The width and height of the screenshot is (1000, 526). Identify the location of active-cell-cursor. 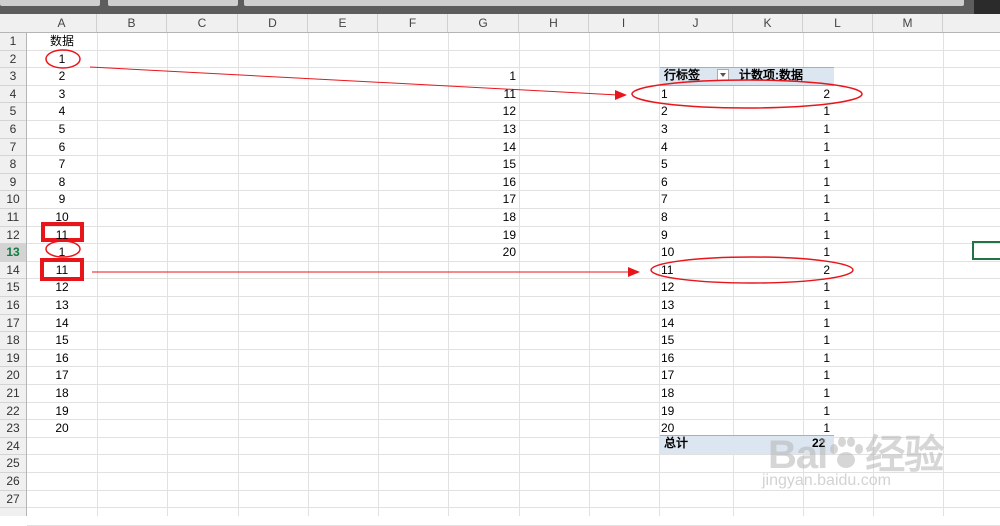
(986, 250).